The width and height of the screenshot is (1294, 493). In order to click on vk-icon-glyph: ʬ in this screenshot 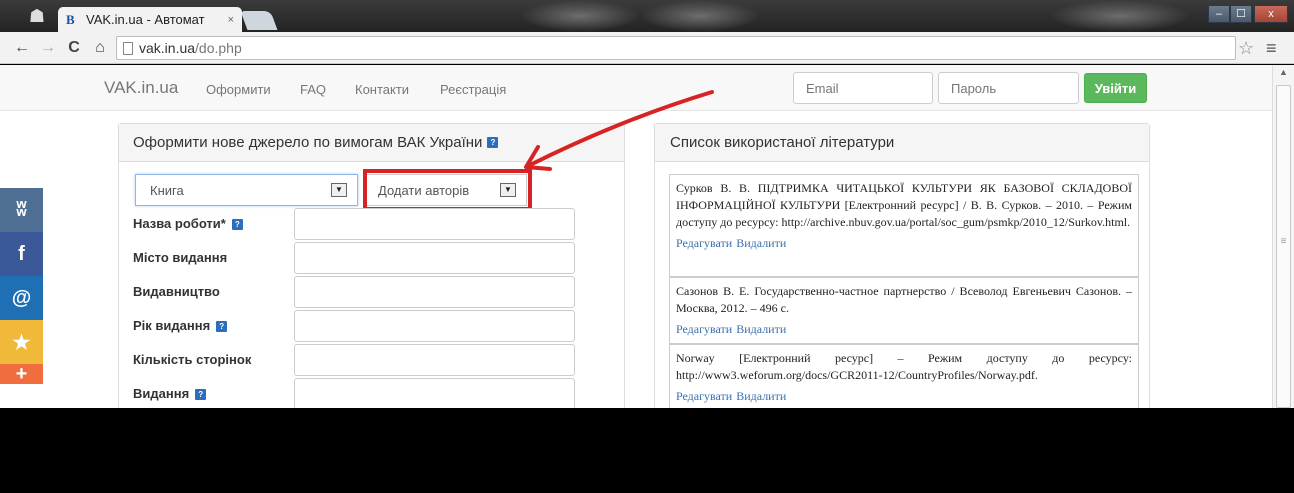, I will do `click(21, 209)`.